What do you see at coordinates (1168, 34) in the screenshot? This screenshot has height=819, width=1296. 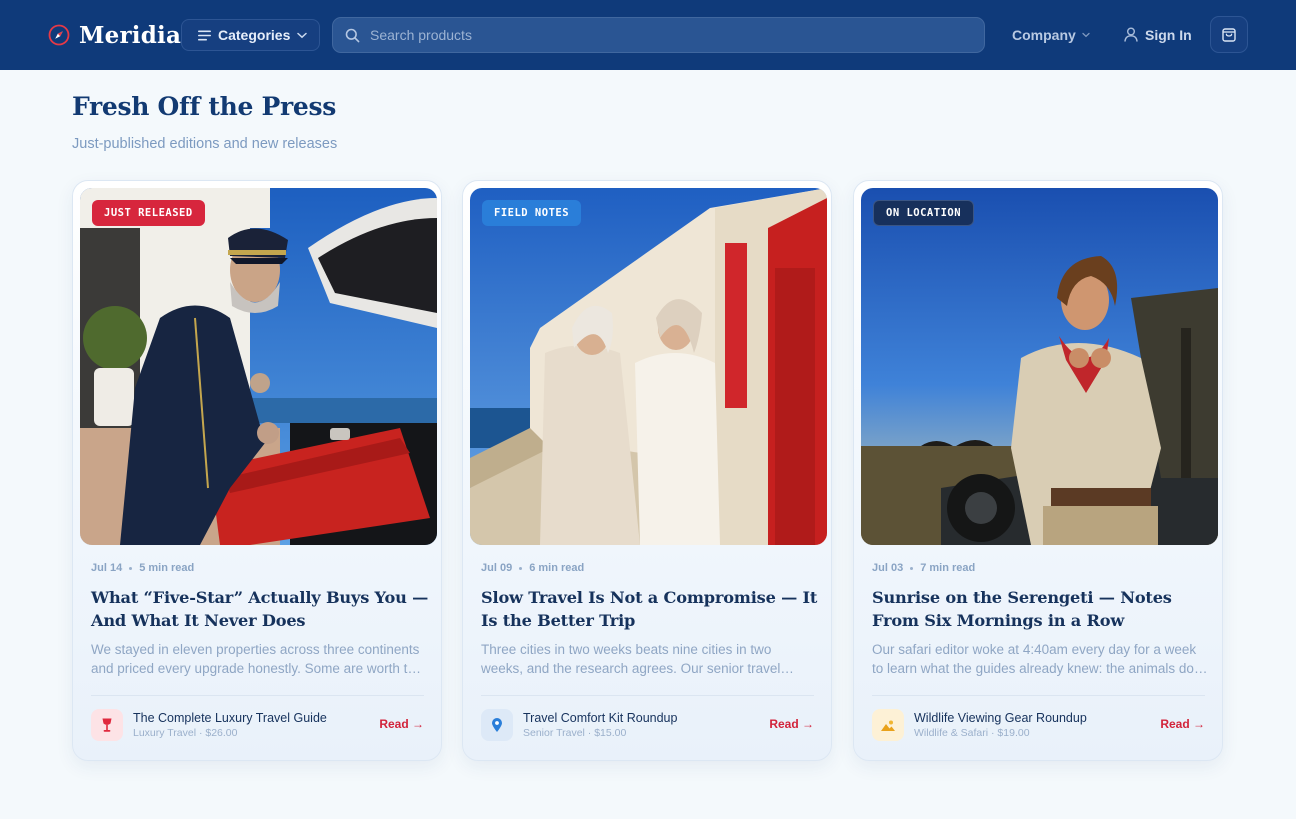 I see `sign-in-label: Sign In` at bounding box center [1168, 34].